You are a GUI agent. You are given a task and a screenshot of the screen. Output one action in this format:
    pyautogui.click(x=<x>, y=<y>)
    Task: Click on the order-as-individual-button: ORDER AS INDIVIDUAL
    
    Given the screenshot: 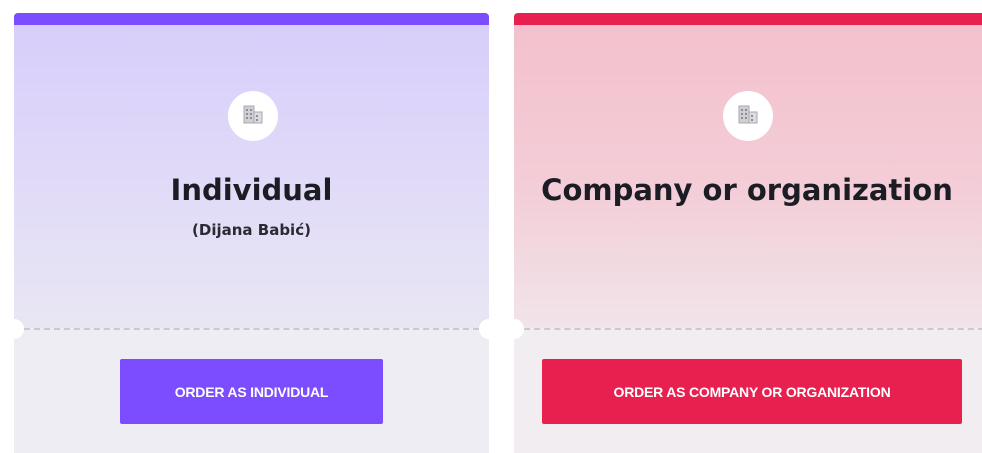 What is the action you would take?
    pyautogui.click(x=251, y=391)
    